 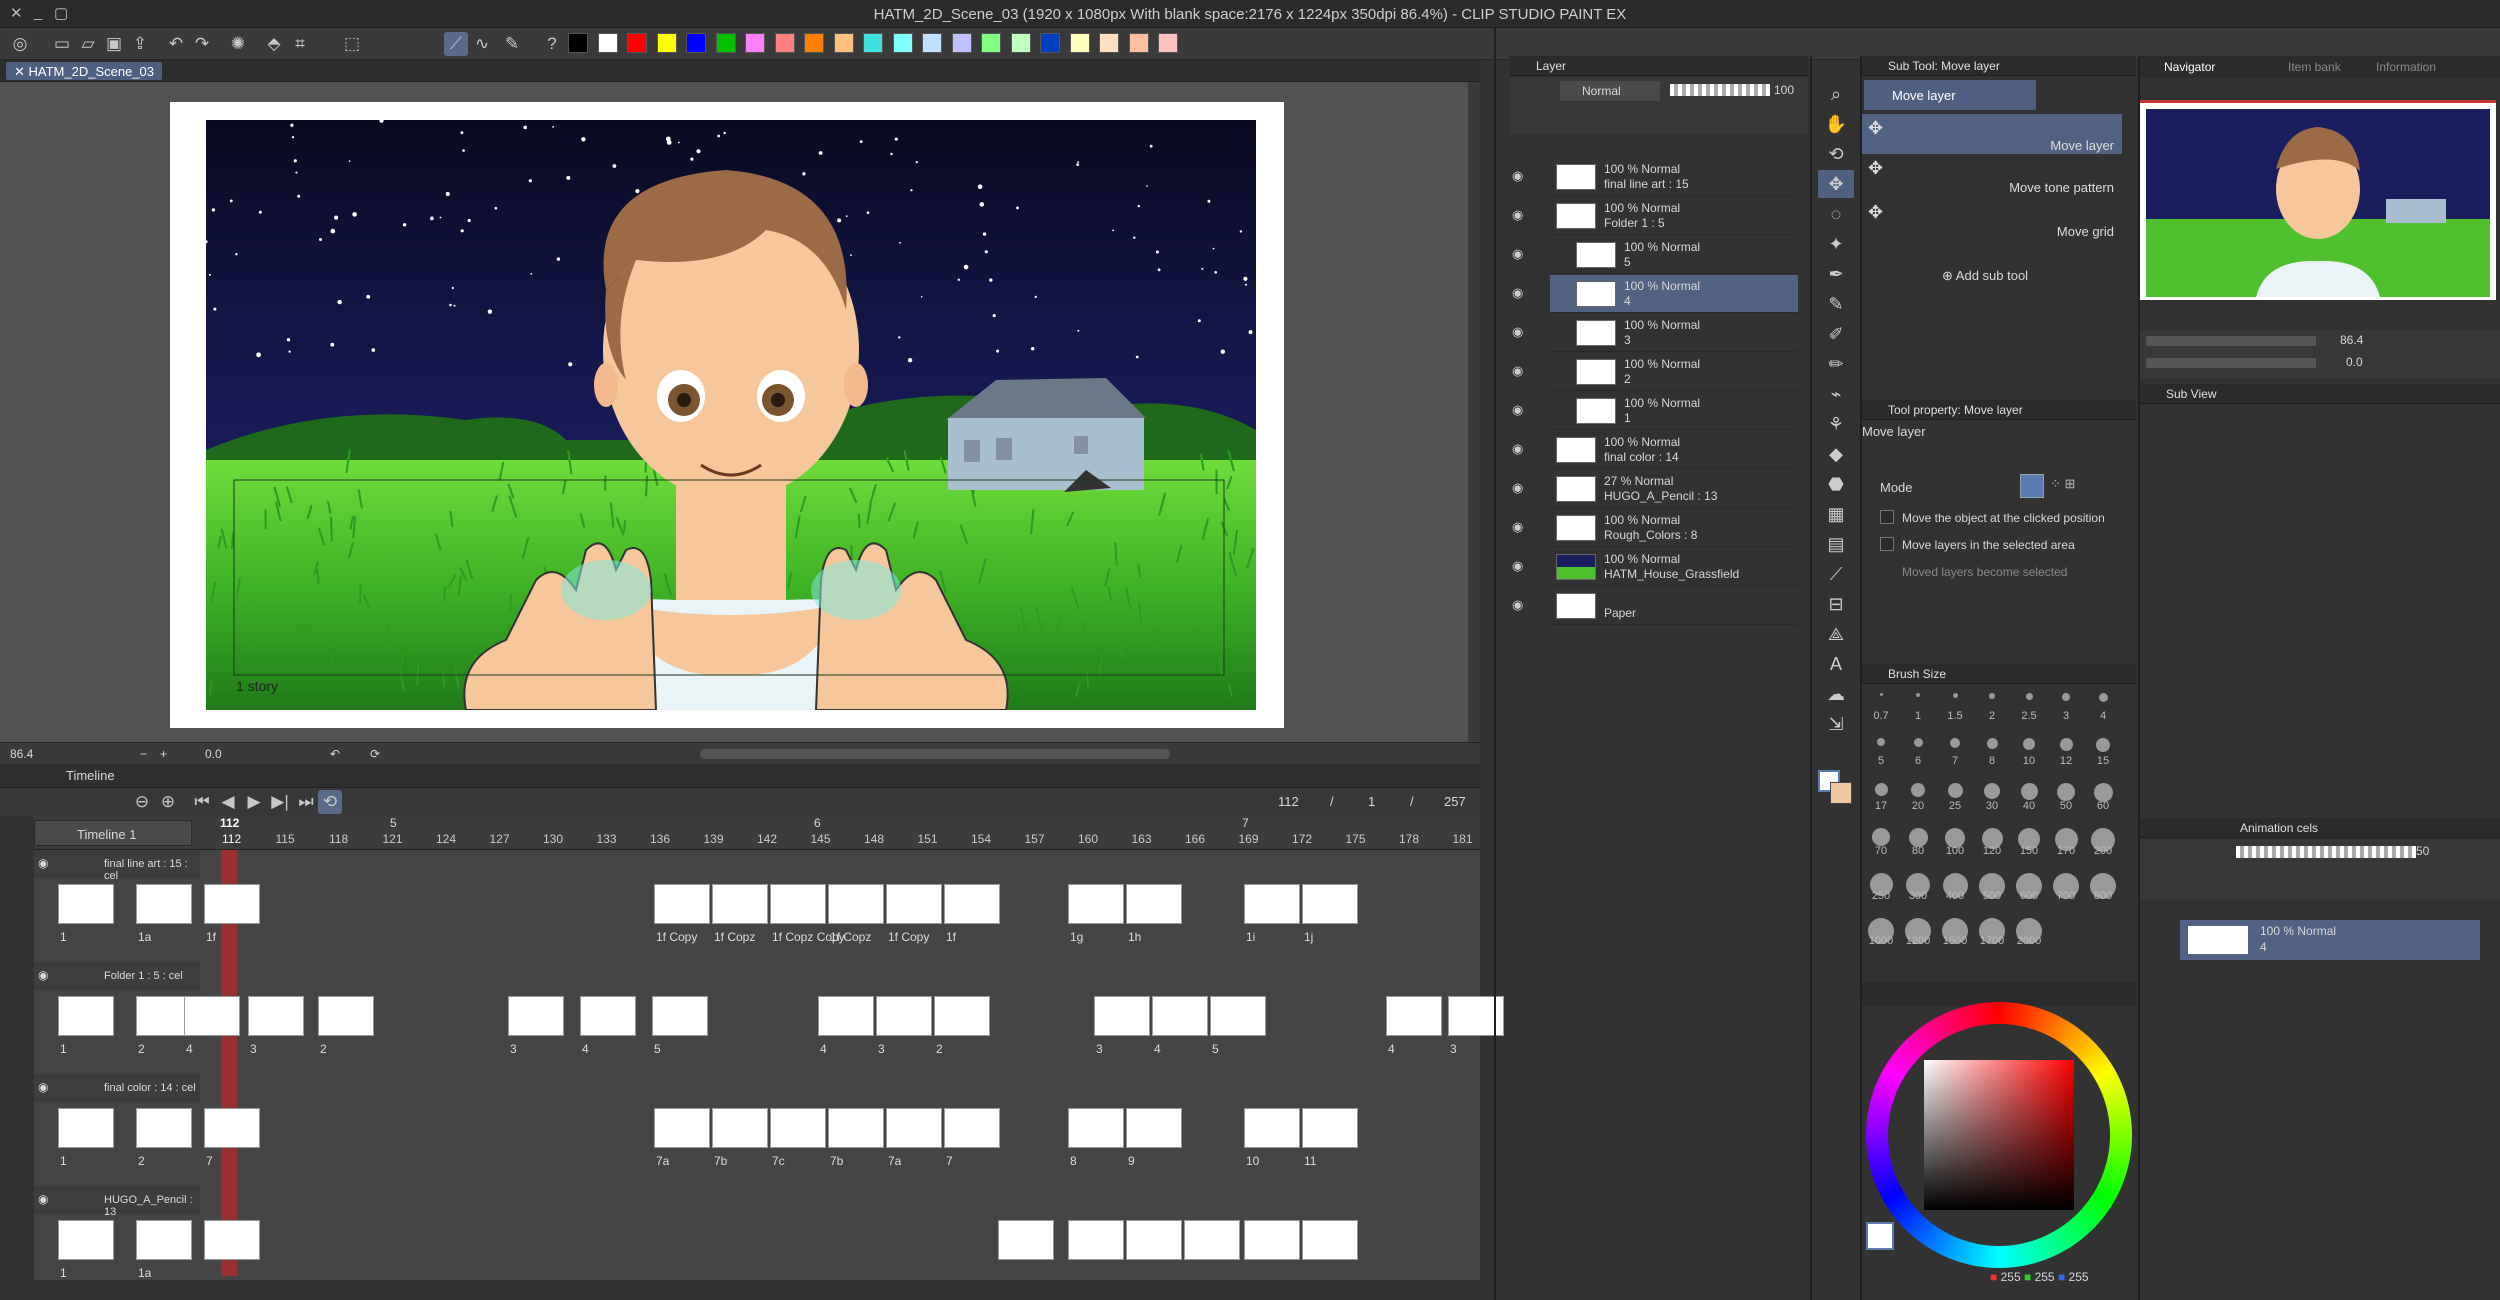 I want to click on layer-row: 100 % Normal final color : 14, so click(x=1674, y=450).